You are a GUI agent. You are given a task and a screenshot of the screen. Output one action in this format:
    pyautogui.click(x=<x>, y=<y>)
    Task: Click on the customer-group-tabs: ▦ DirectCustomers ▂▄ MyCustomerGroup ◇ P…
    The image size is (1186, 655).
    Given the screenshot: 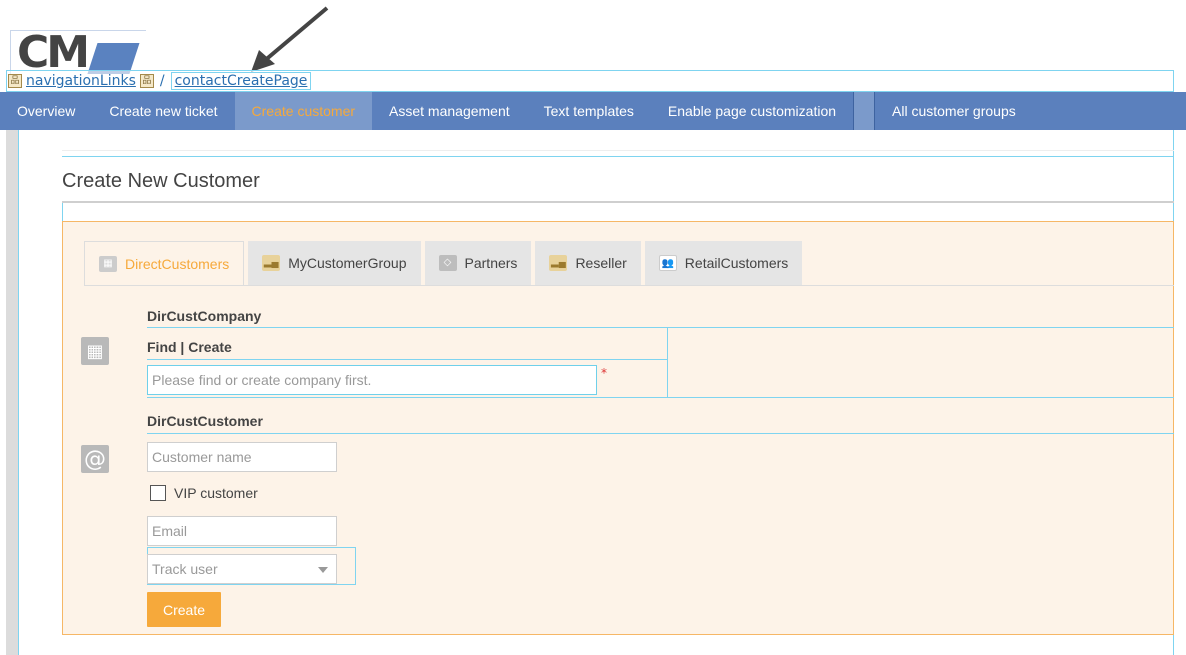 What is the action you would take?
    pyautogui.click(x=443, y=263)
    